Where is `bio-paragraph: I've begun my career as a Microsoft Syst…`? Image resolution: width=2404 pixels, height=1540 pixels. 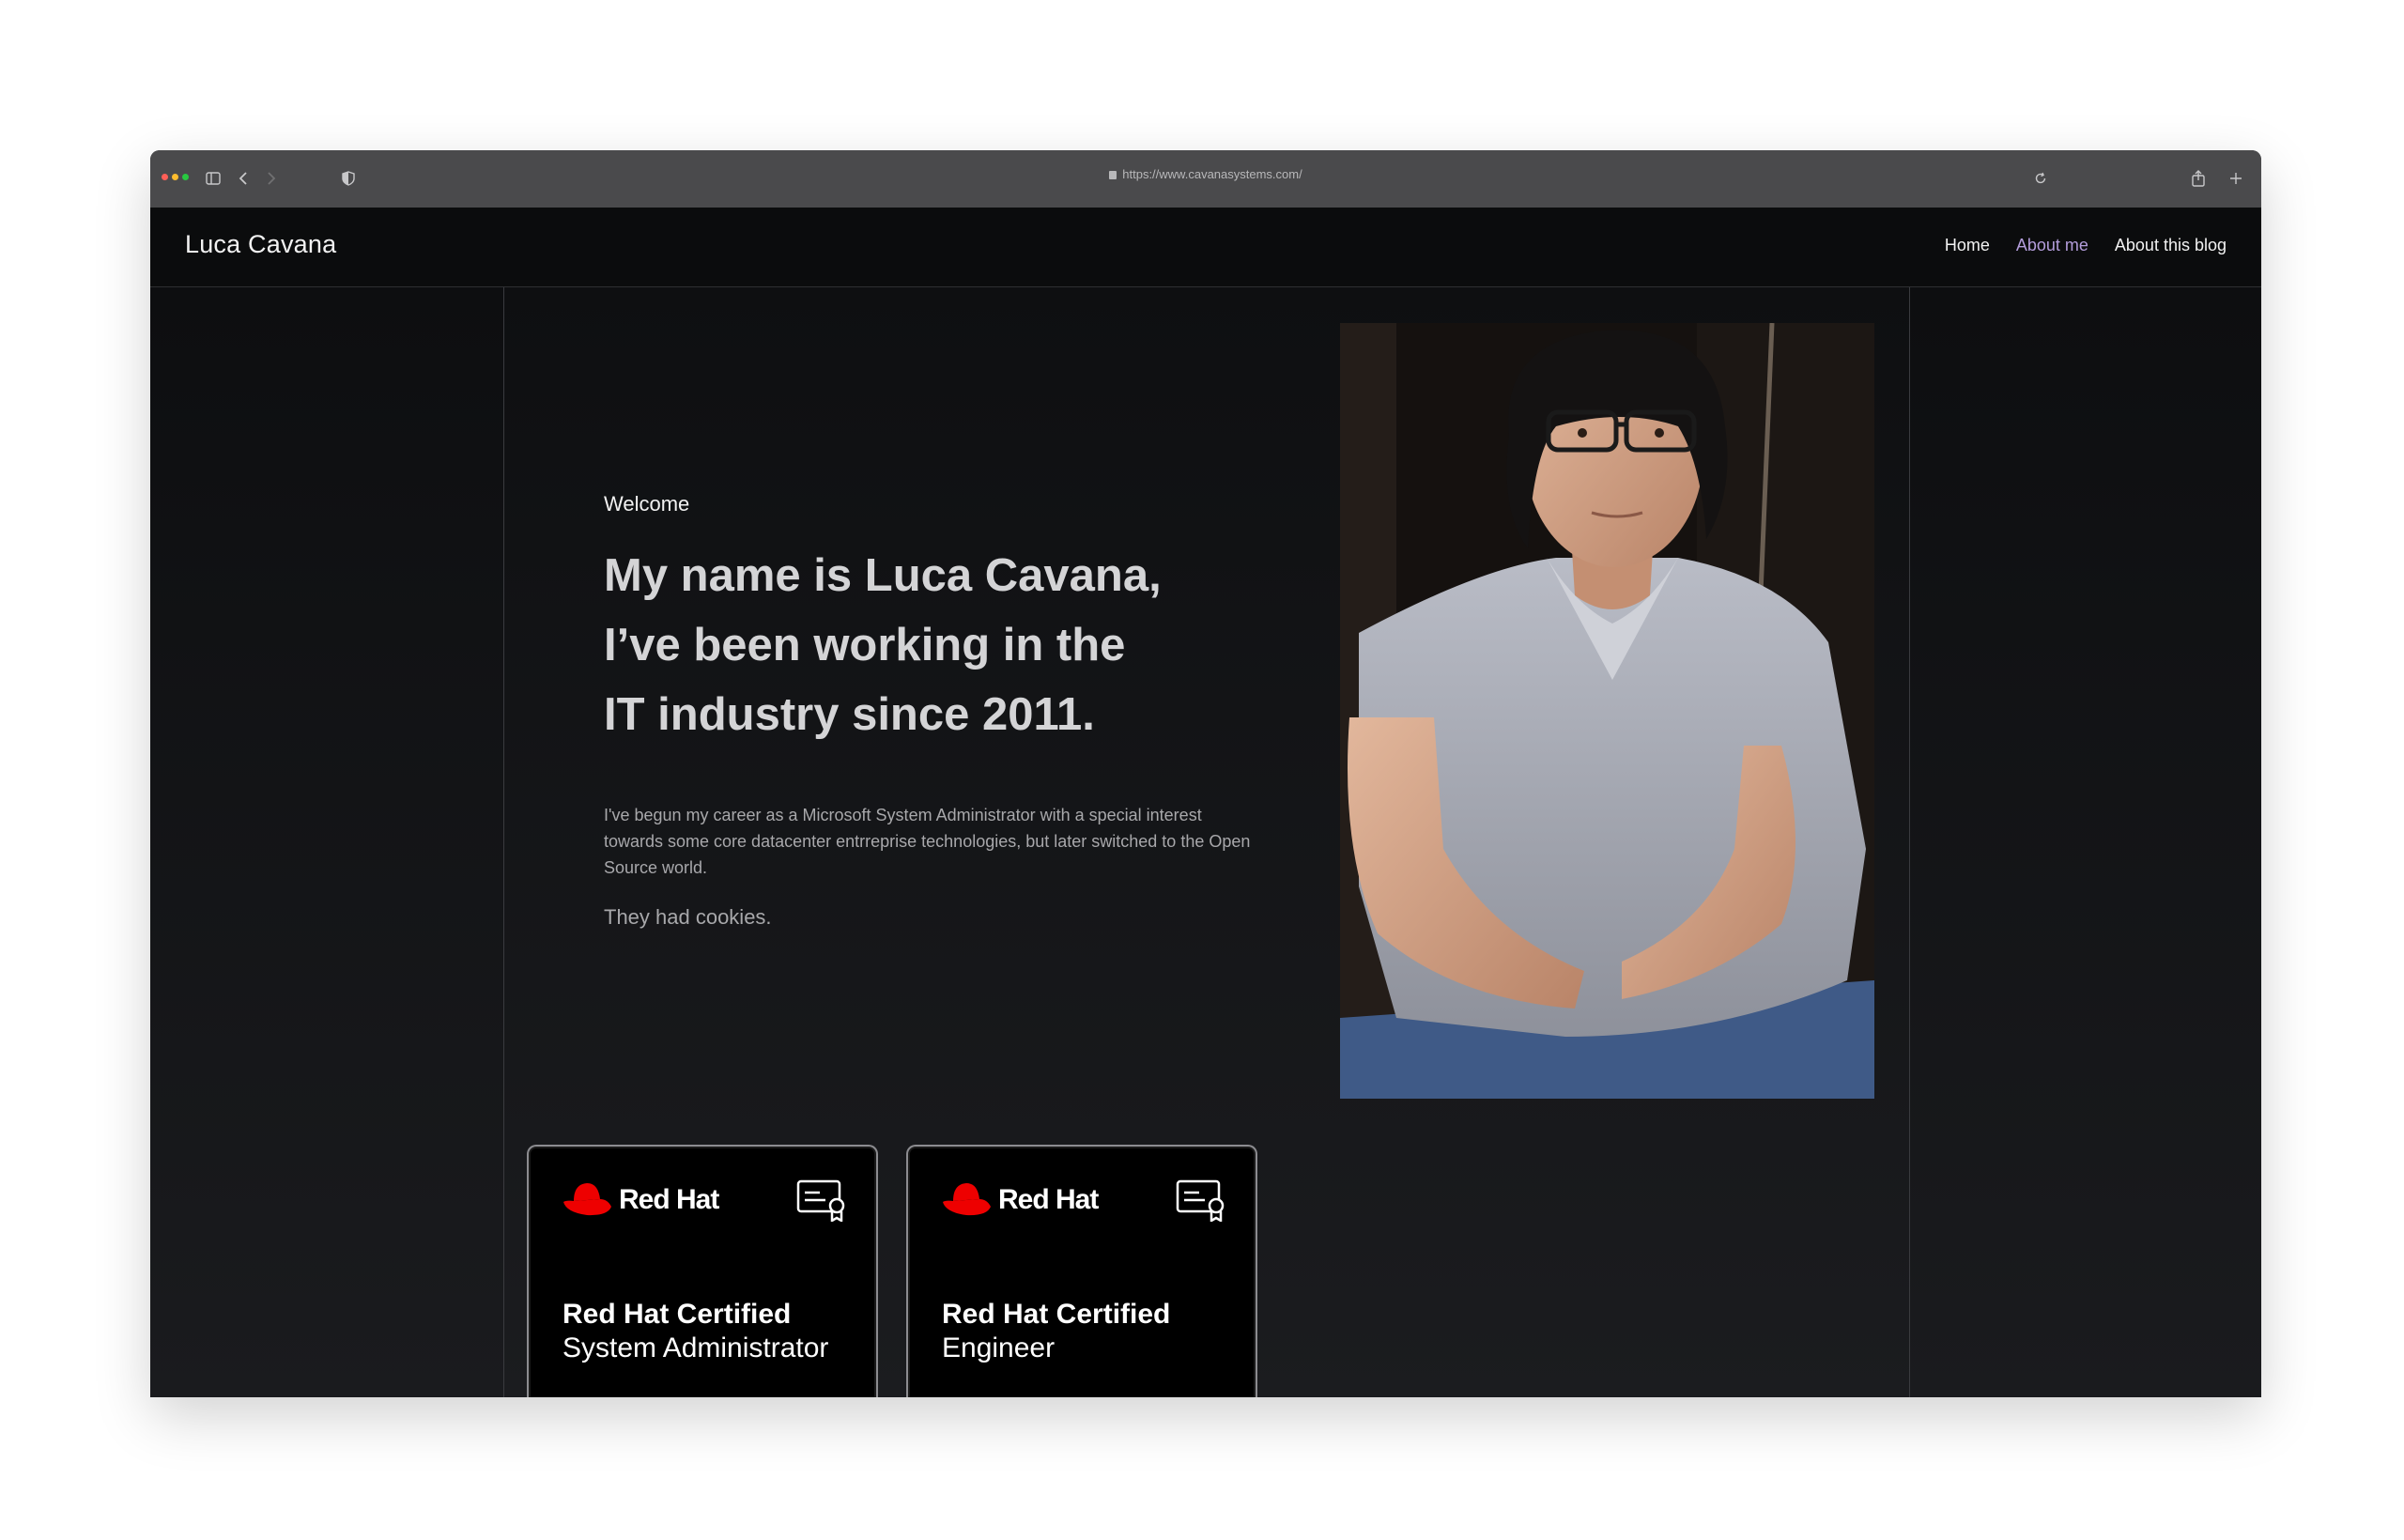 bio-paragraph: I've begun my career as a Microsoft Syst… is located at coordinates (927, 841).